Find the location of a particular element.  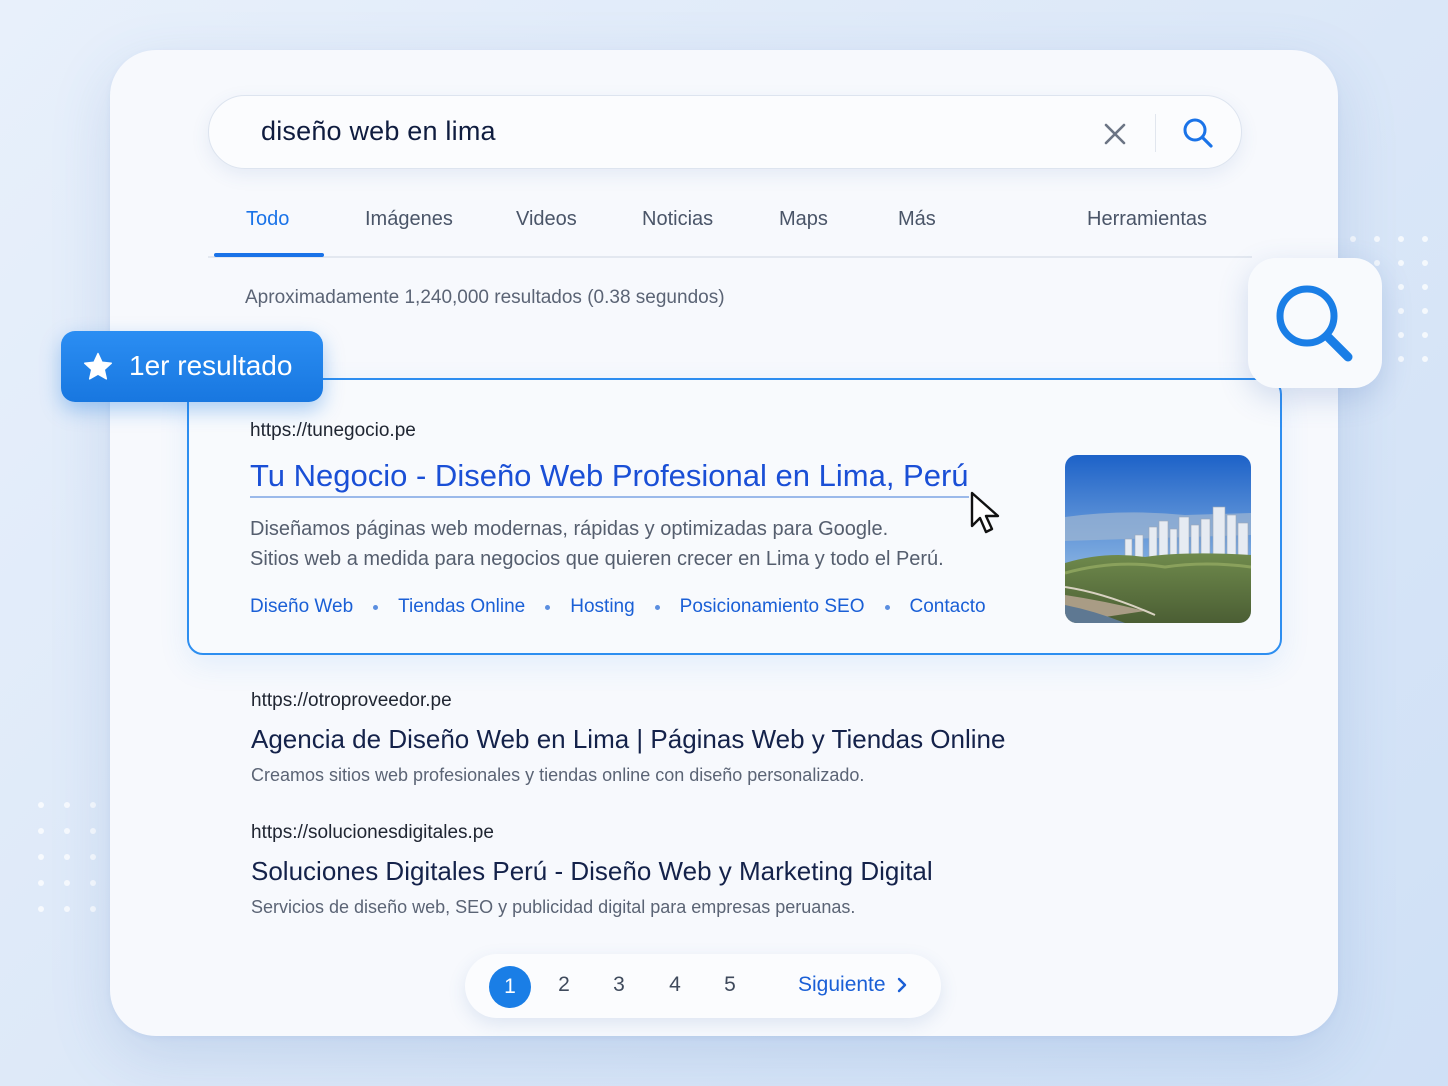

top-result-badge: 1er resultado is located at coordinates (192, 366).